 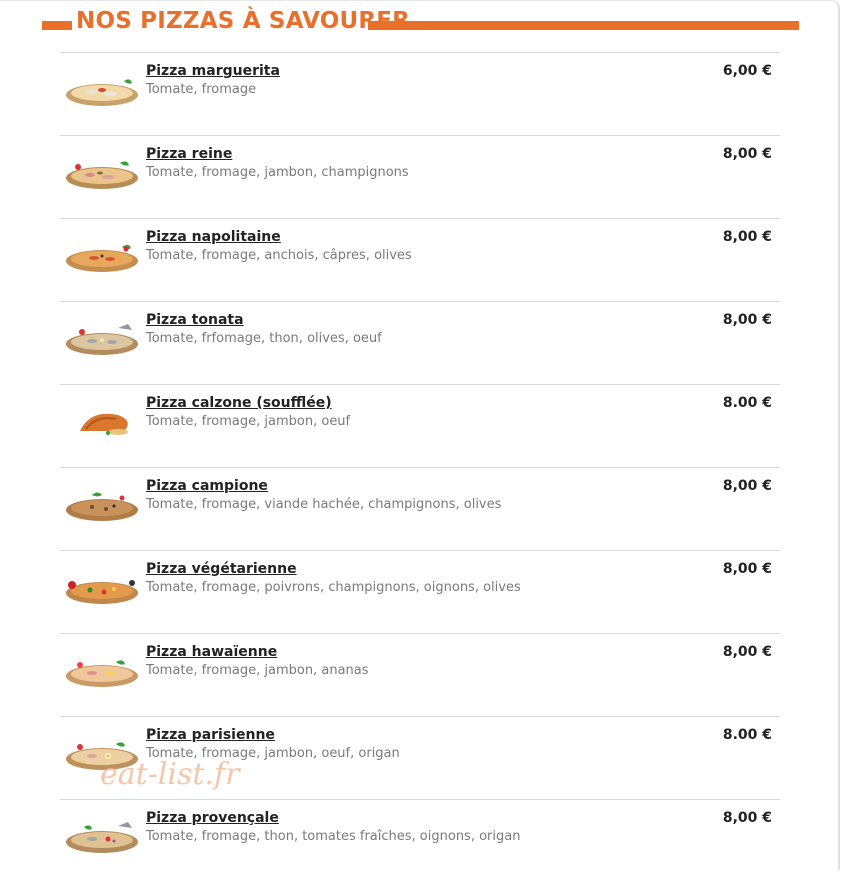 What do you see at coordinates (212, 818) in the screenshot?
I see `pizza-name-link: Pizza provençale` at bounding box center [212, 818].